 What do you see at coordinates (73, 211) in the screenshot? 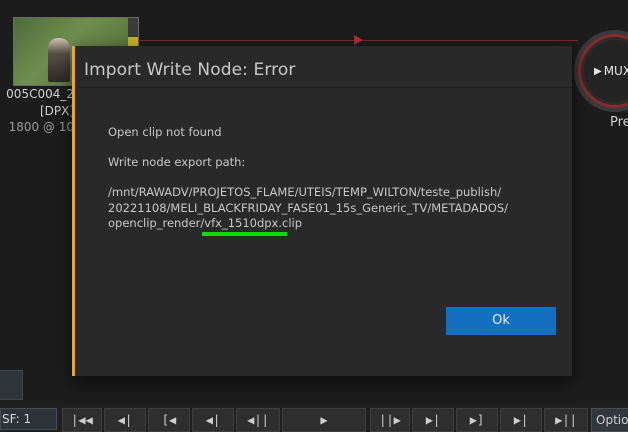
I see `dialog-accent-bar` at bounding box center [73, 211].